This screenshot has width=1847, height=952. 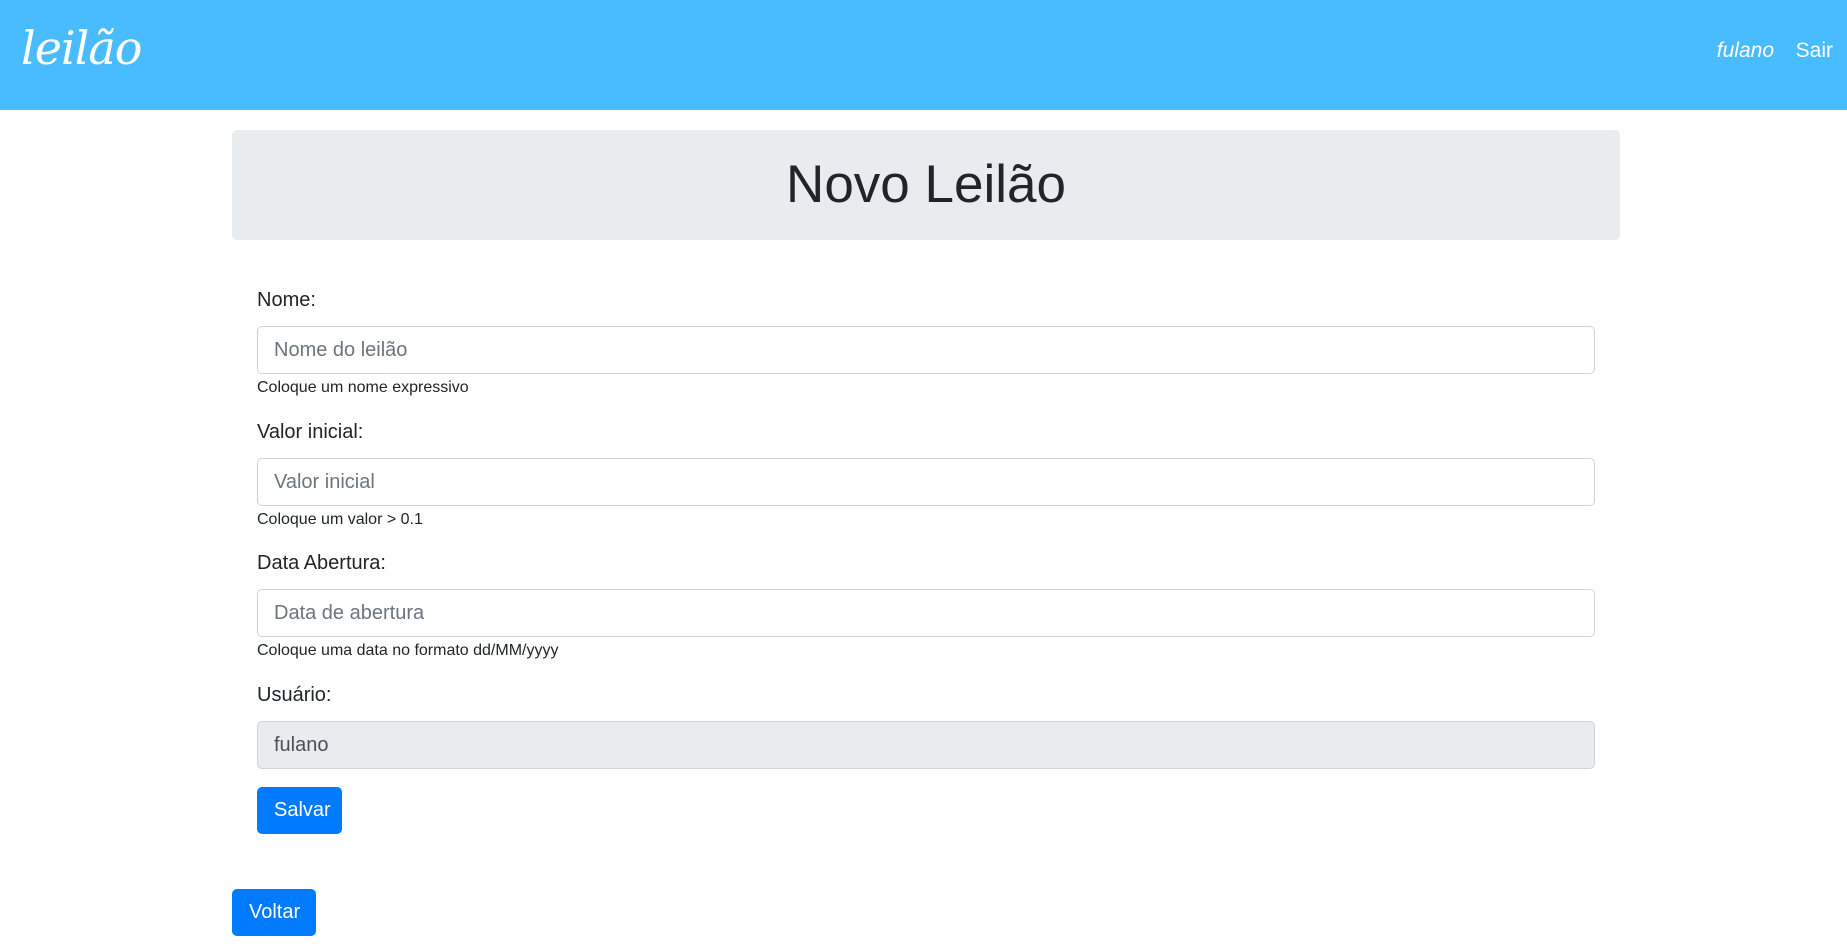 What do you see at coordinates (926, 613) in the screenshot?
I see `data-abertura-input` at bounding box center [926, 613].